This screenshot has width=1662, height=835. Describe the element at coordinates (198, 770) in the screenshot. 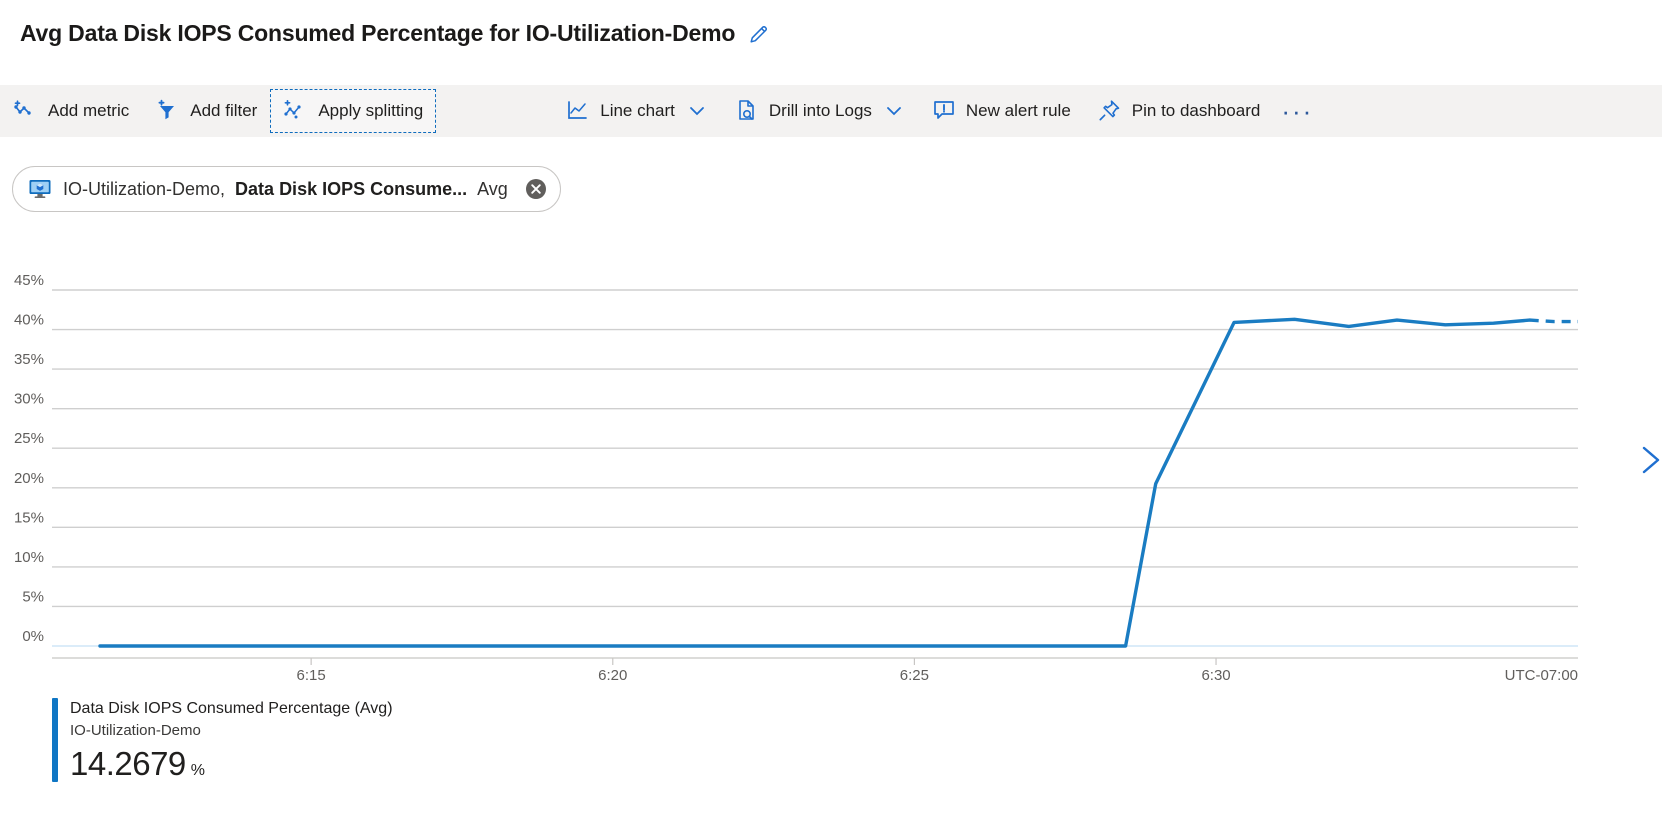

I see `legend-unit: %` at that location.